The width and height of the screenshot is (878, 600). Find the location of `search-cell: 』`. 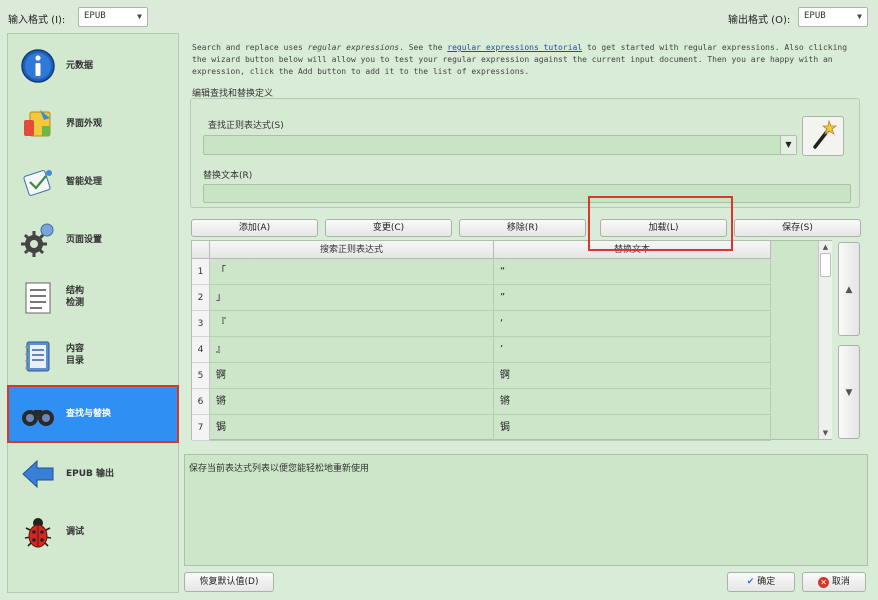

search-cell: 』 is located at coordinates (352, 350).